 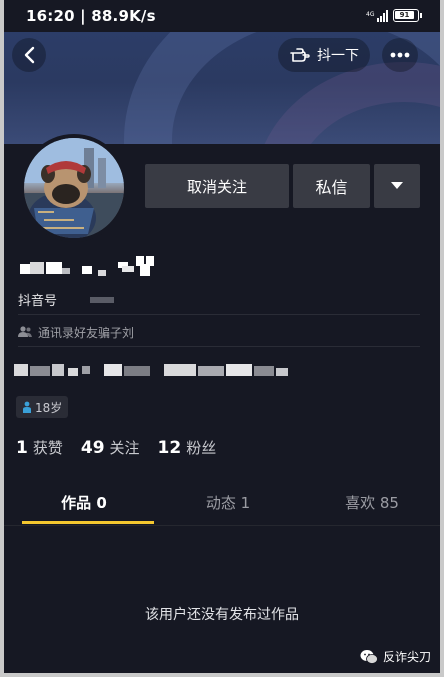 What do you see at coordinates (38, 301) in the screenshot?
I see `douyin-id-label: 抖音号` at bounding box center [38, 301].